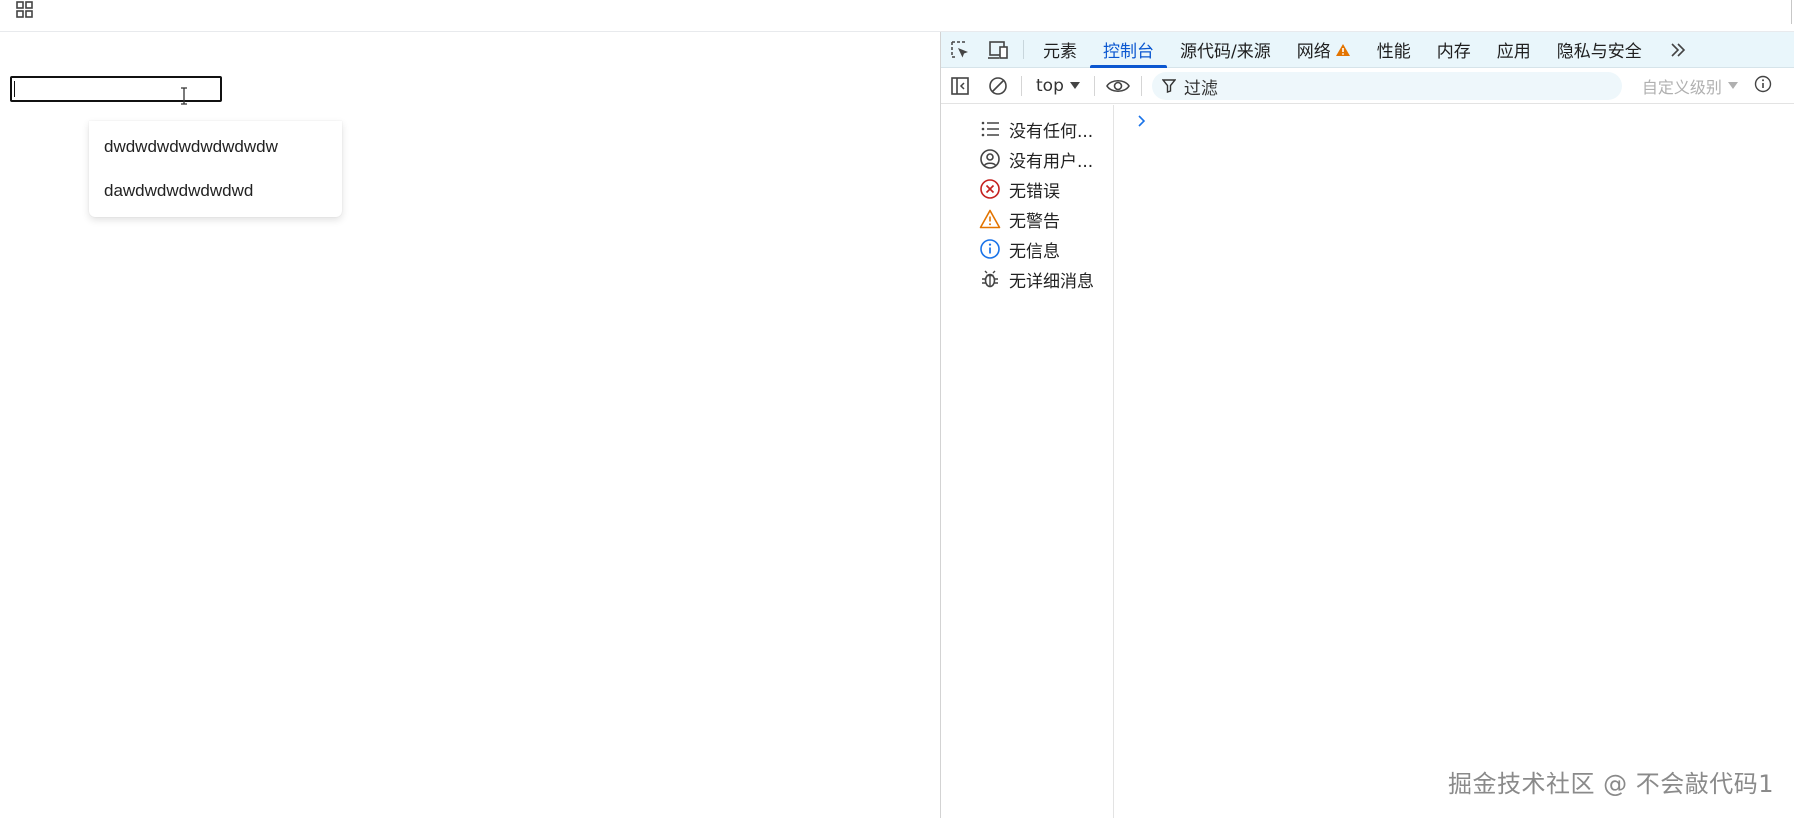  What do you see at coordinates (1611, 784) in the screenshot?
I see `watermark-text: 掘金技术社区 @ 不会敲代码1` at bounding box center [1611, 784].